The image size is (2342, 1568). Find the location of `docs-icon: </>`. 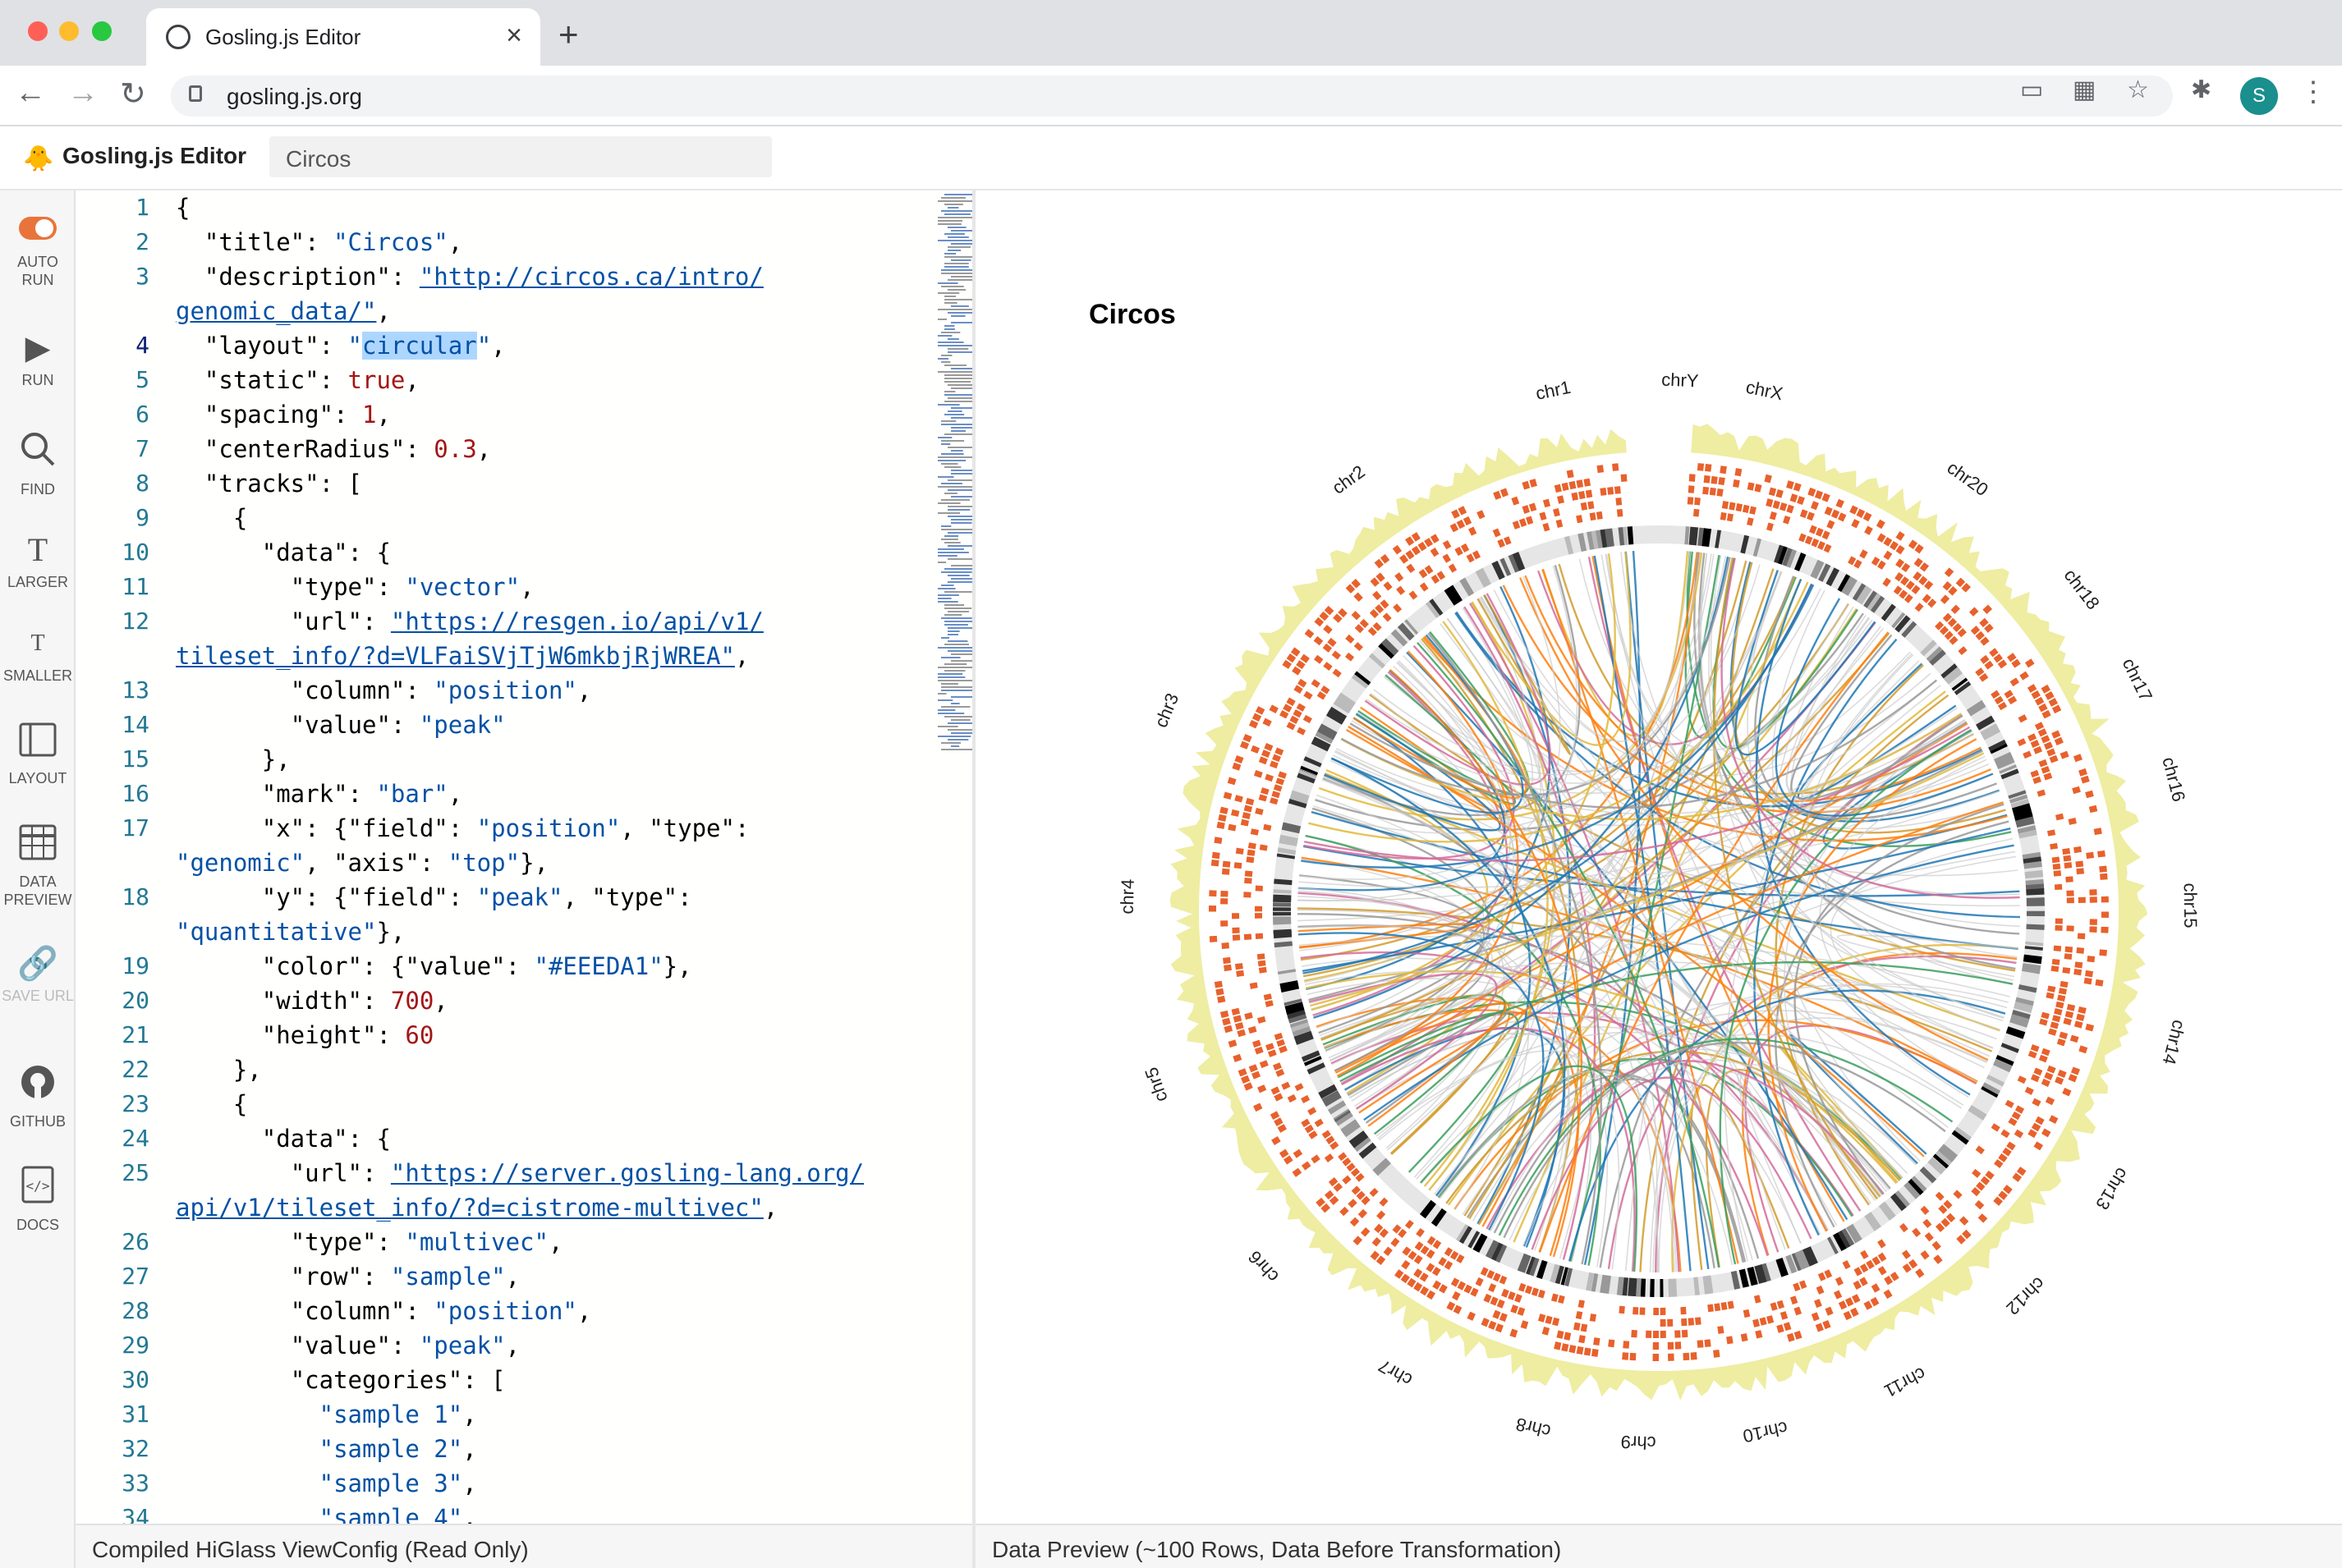

docs-icon: </> is located at coordinates (38, 1188).